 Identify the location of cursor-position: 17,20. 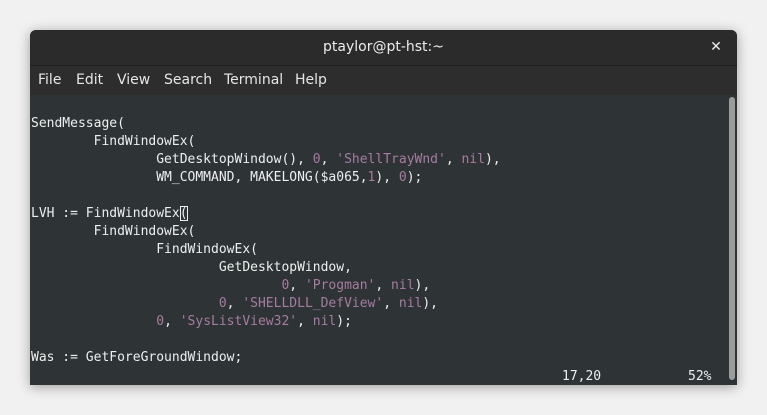
(582, 376).